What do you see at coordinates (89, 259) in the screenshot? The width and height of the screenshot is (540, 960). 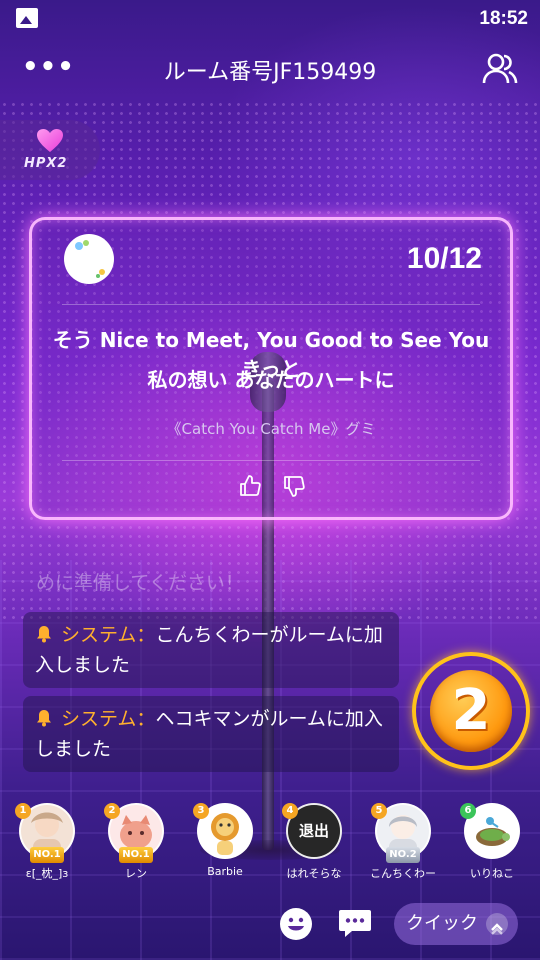 I see `singer-avatar` at bounding box center [89, 259].